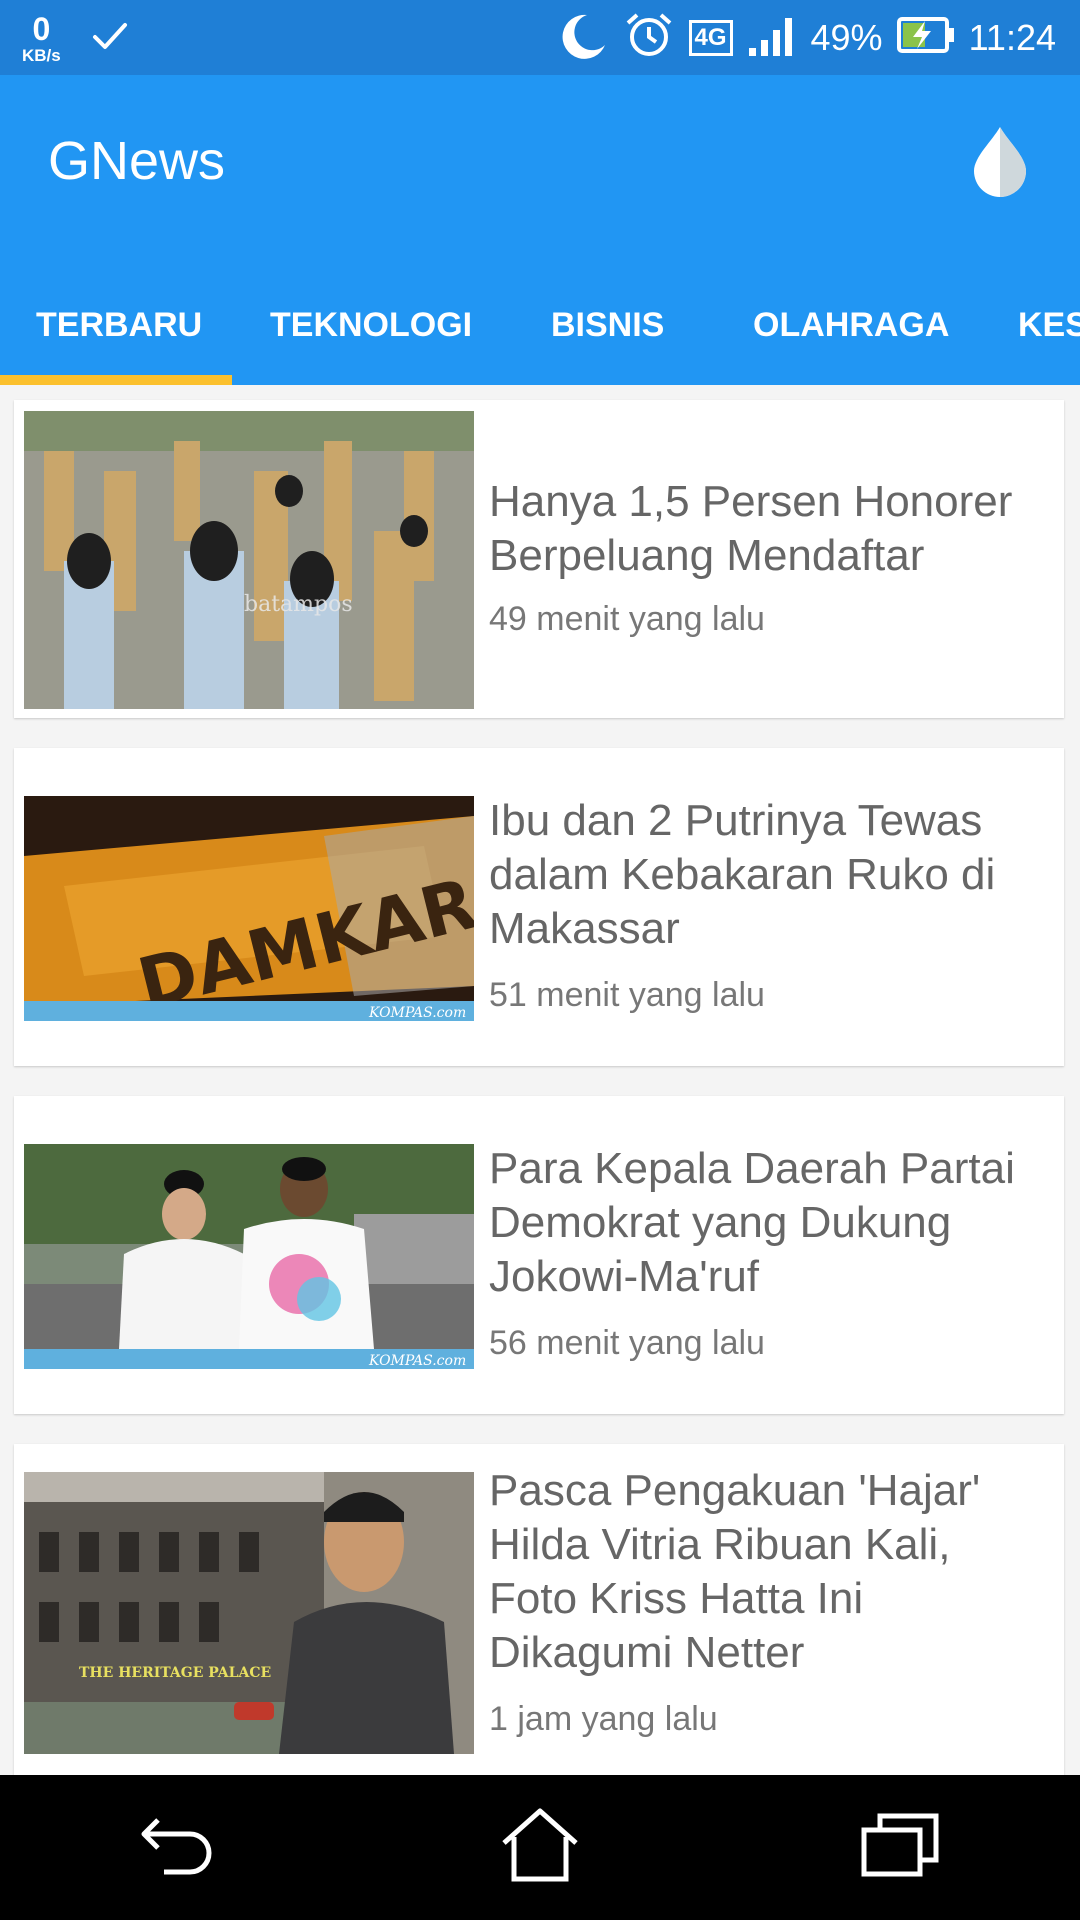 This screenshot has width=1080, height=1920. Describe the element at coordinates (772, 37) in the screenshot. I see `signal-icon` at that location.